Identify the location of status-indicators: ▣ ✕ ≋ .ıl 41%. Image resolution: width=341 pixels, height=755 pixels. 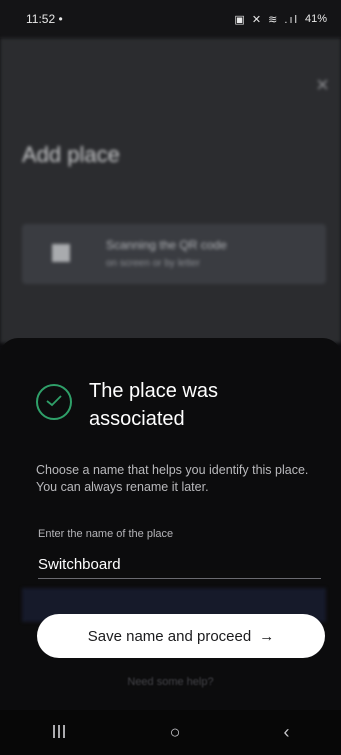
(280, 19).